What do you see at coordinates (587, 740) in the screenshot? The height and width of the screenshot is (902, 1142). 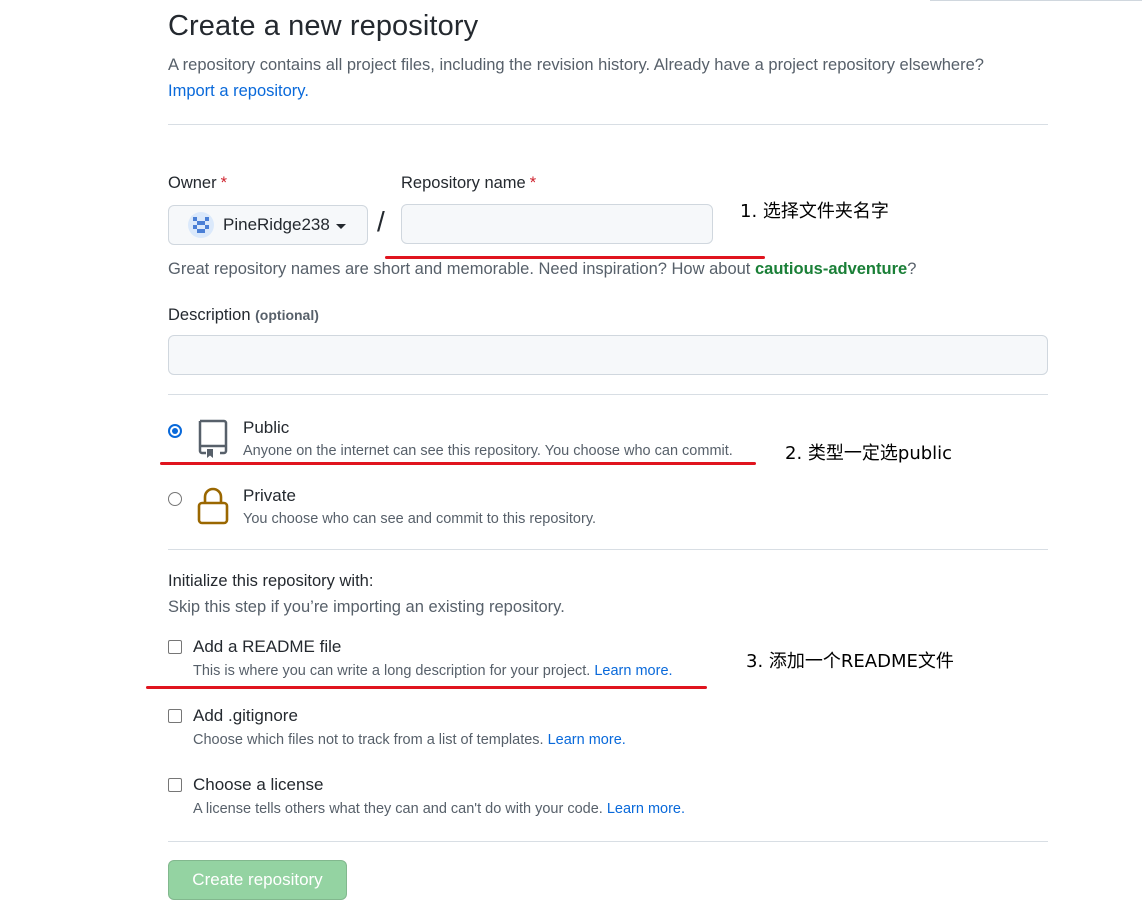 I see `gitignore-learn-more-link: Learn more.` at bounding box center [587, 740].